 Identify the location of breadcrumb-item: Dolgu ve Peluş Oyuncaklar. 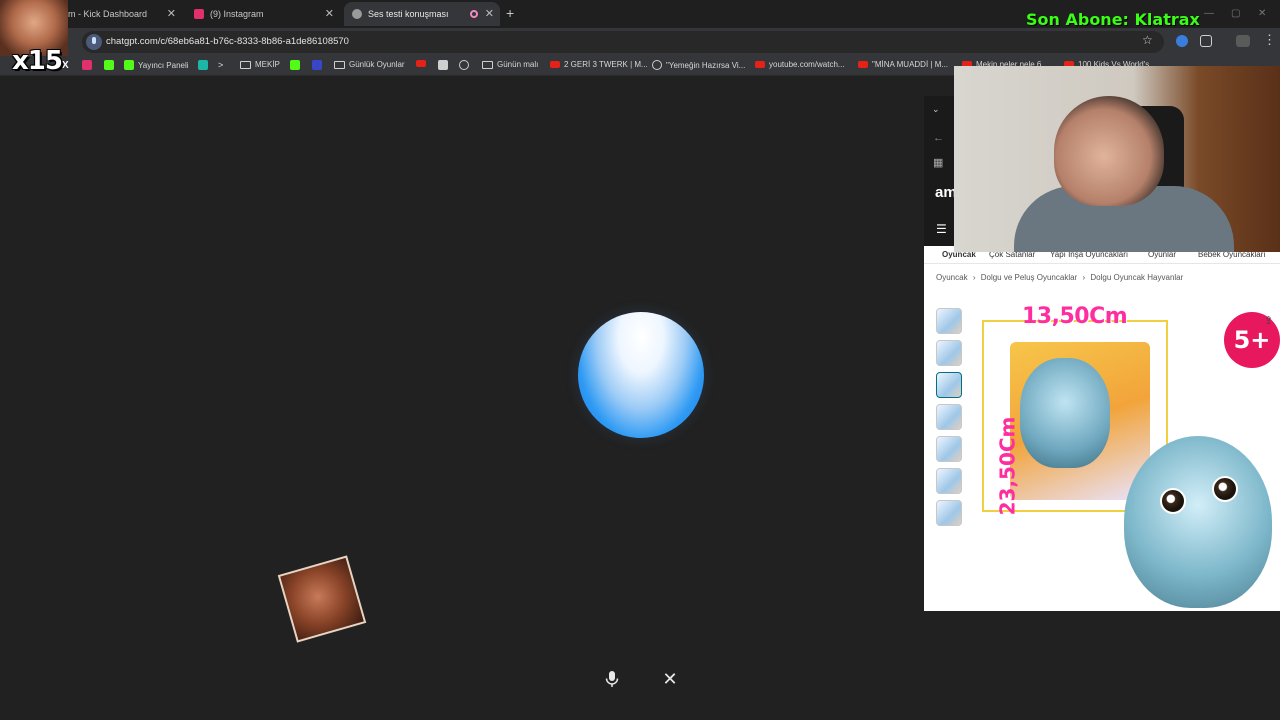
(1029, 277).